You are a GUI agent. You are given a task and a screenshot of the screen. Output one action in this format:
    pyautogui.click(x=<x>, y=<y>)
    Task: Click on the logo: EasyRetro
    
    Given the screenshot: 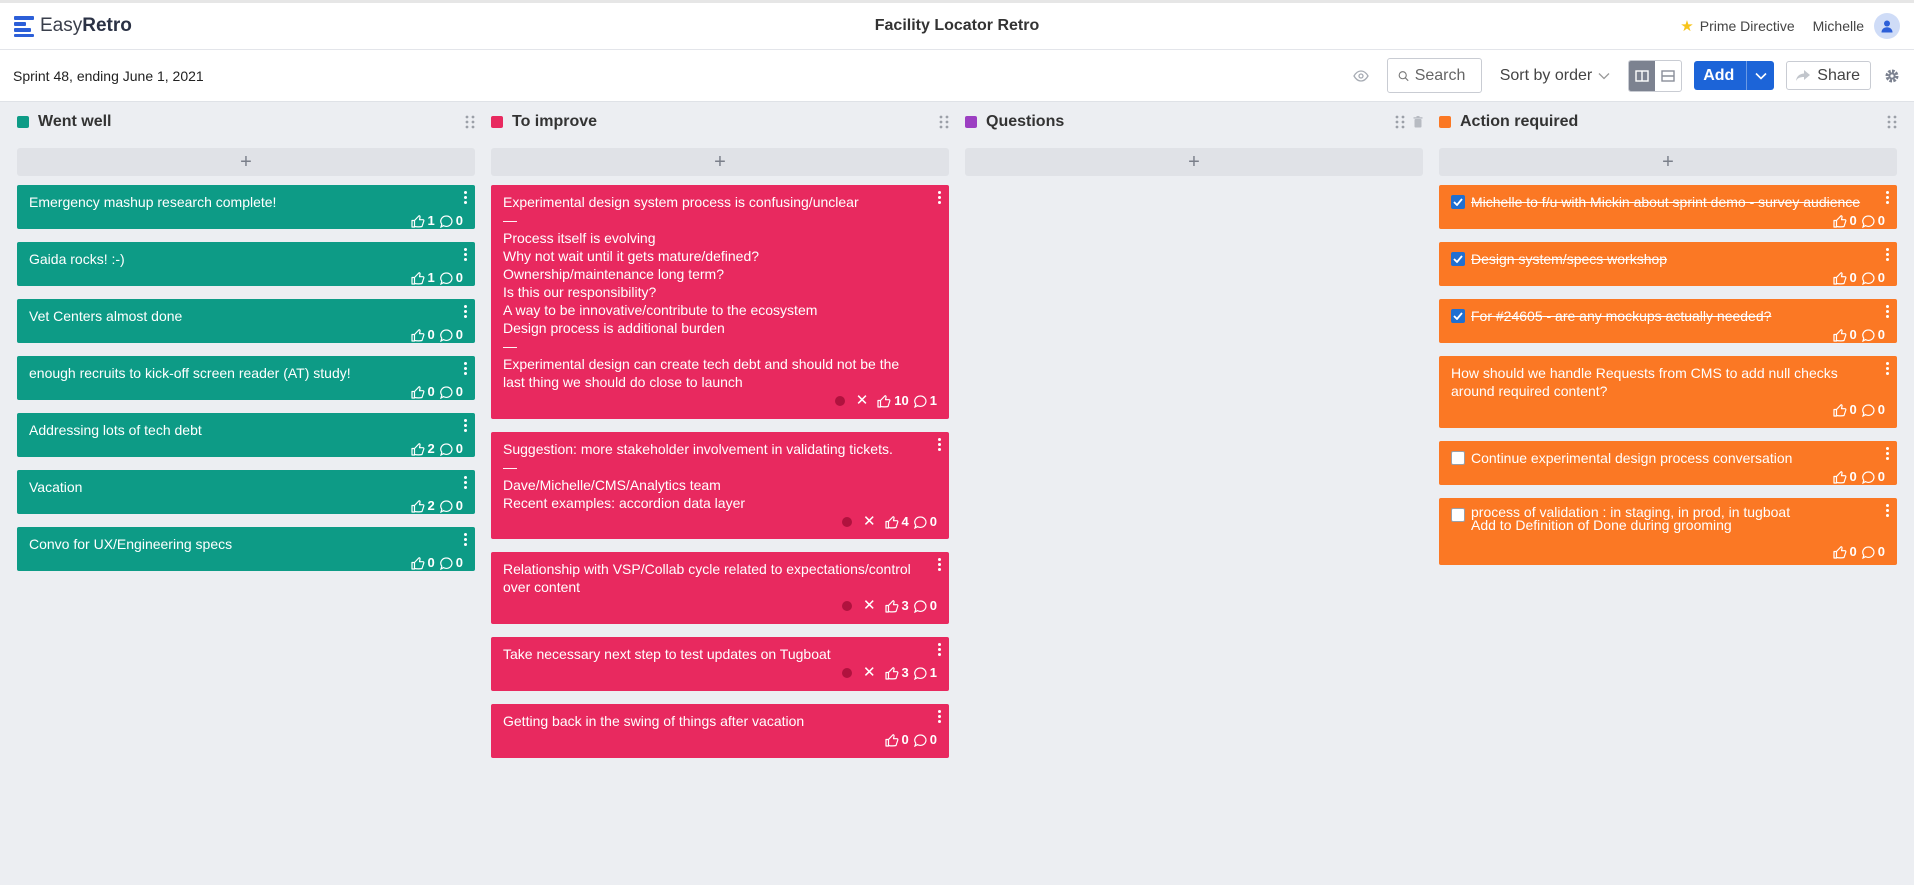 What is the action you would take?
    pyautogui.click(x=73, y=26)
    